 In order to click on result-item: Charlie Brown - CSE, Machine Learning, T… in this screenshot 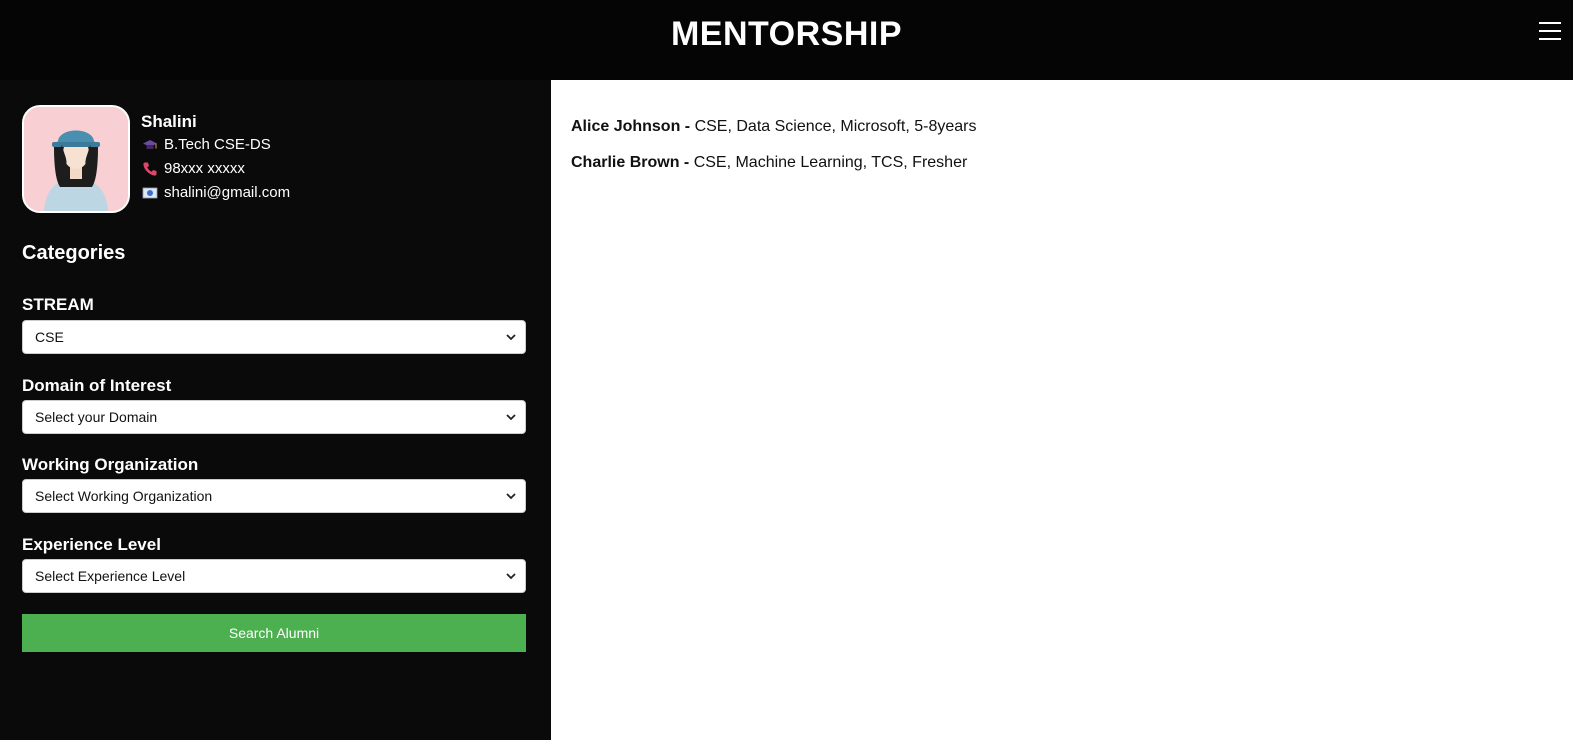, I will do `click(769, 163)`.